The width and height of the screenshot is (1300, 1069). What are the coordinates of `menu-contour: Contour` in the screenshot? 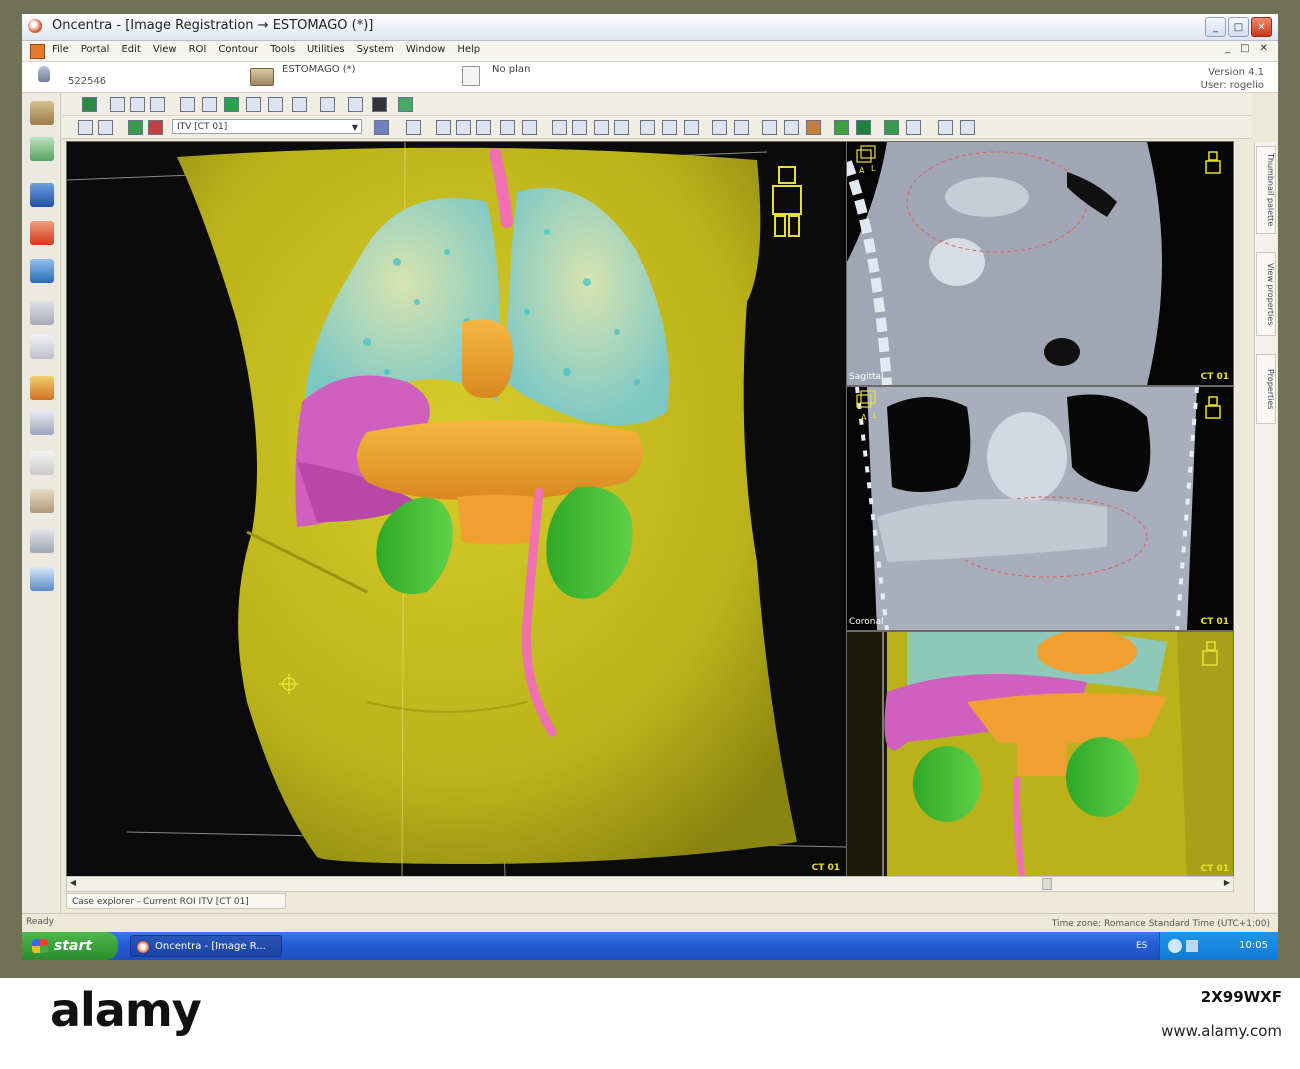 It's located at (238, 49).